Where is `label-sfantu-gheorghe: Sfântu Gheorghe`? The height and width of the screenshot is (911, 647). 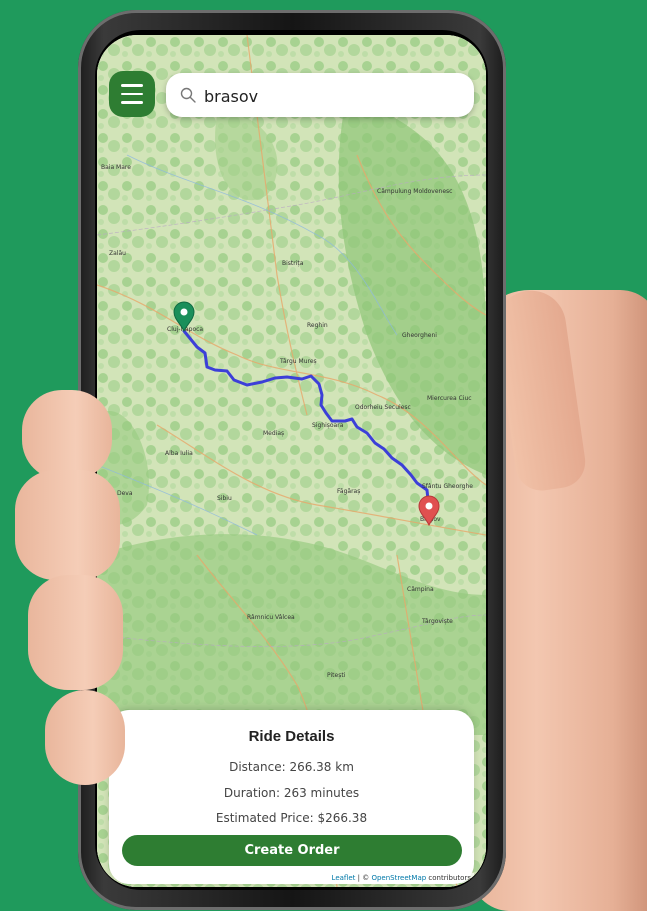
label-sfantu-gheorghe: Sfântu Gheorghe is located at coordinates (447, 486).